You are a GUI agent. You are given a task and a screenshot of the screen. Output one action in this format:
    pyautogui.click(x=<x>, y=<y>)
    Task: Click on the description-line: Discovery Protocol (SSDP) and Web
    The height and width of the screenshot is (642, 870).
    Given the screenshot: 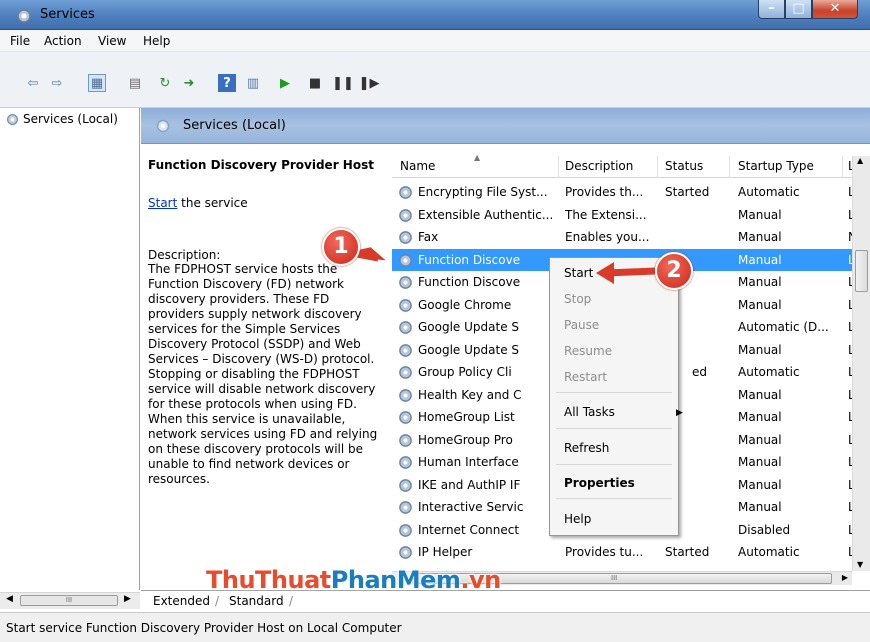 What is the action you would take?
    pyautogui.click(x=254, y=344)
    